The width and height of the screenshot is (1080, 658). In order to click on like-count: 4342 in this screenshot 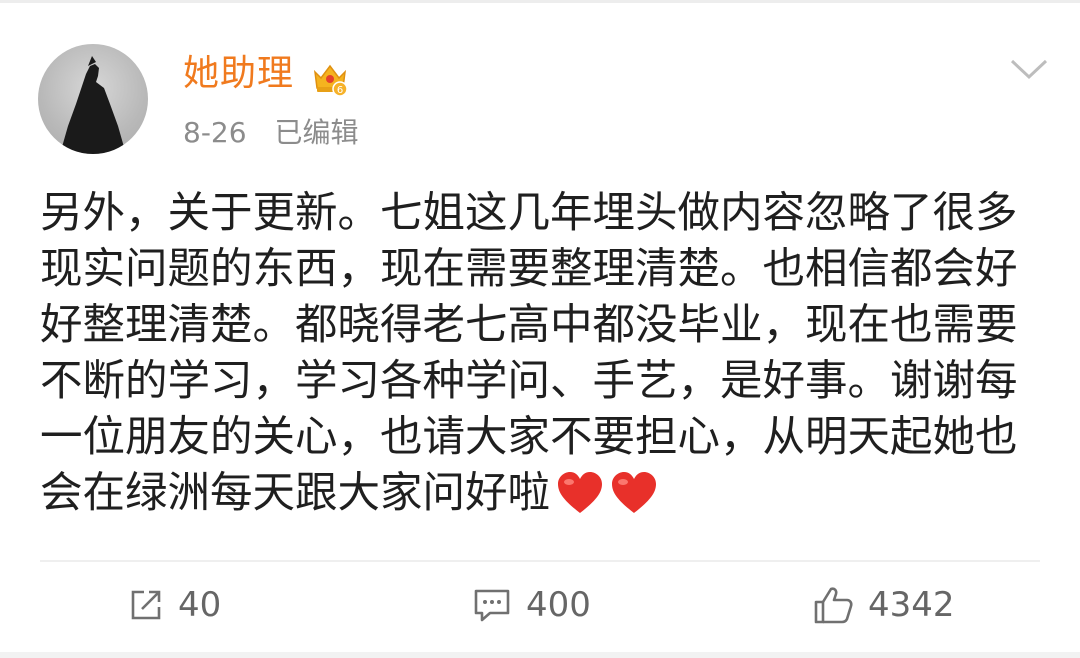, I will do `click(911, 605)`.